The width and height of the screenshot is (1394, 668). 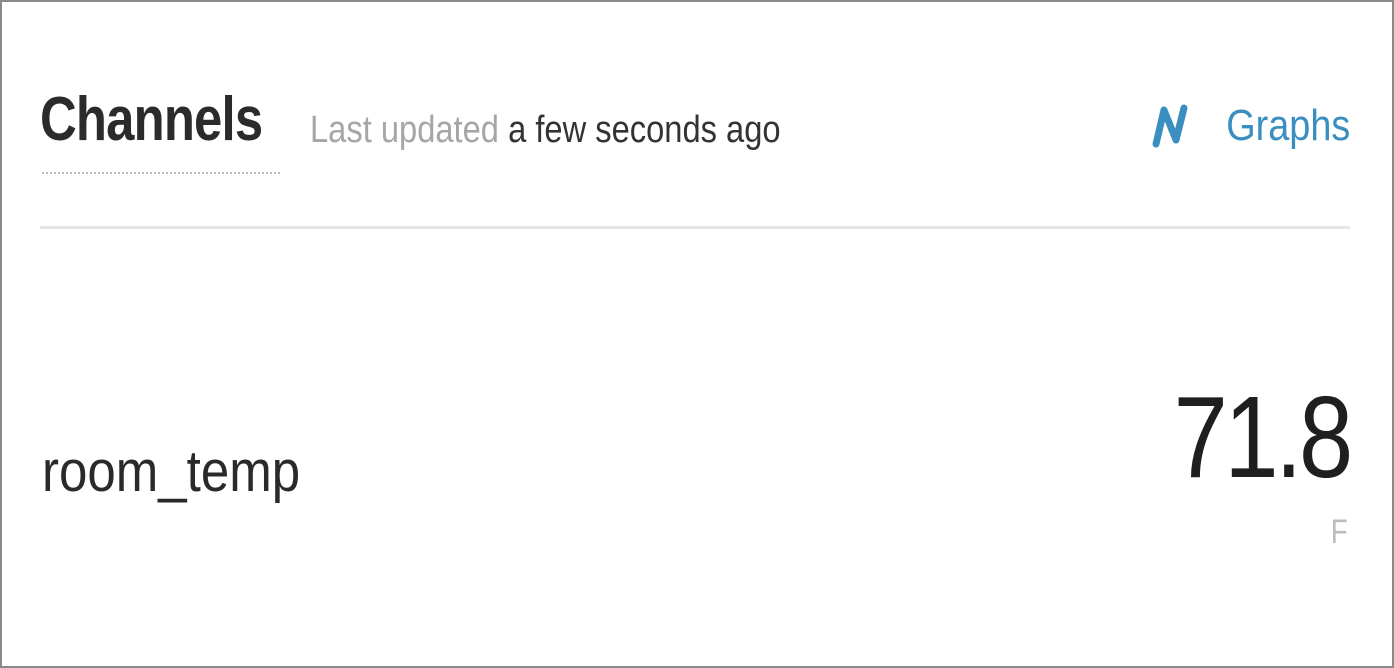 What do you see at coordinates (404, 130) in the screenshot?
I see `last-updated-label: Last updated` at bounding box center [404, 130].